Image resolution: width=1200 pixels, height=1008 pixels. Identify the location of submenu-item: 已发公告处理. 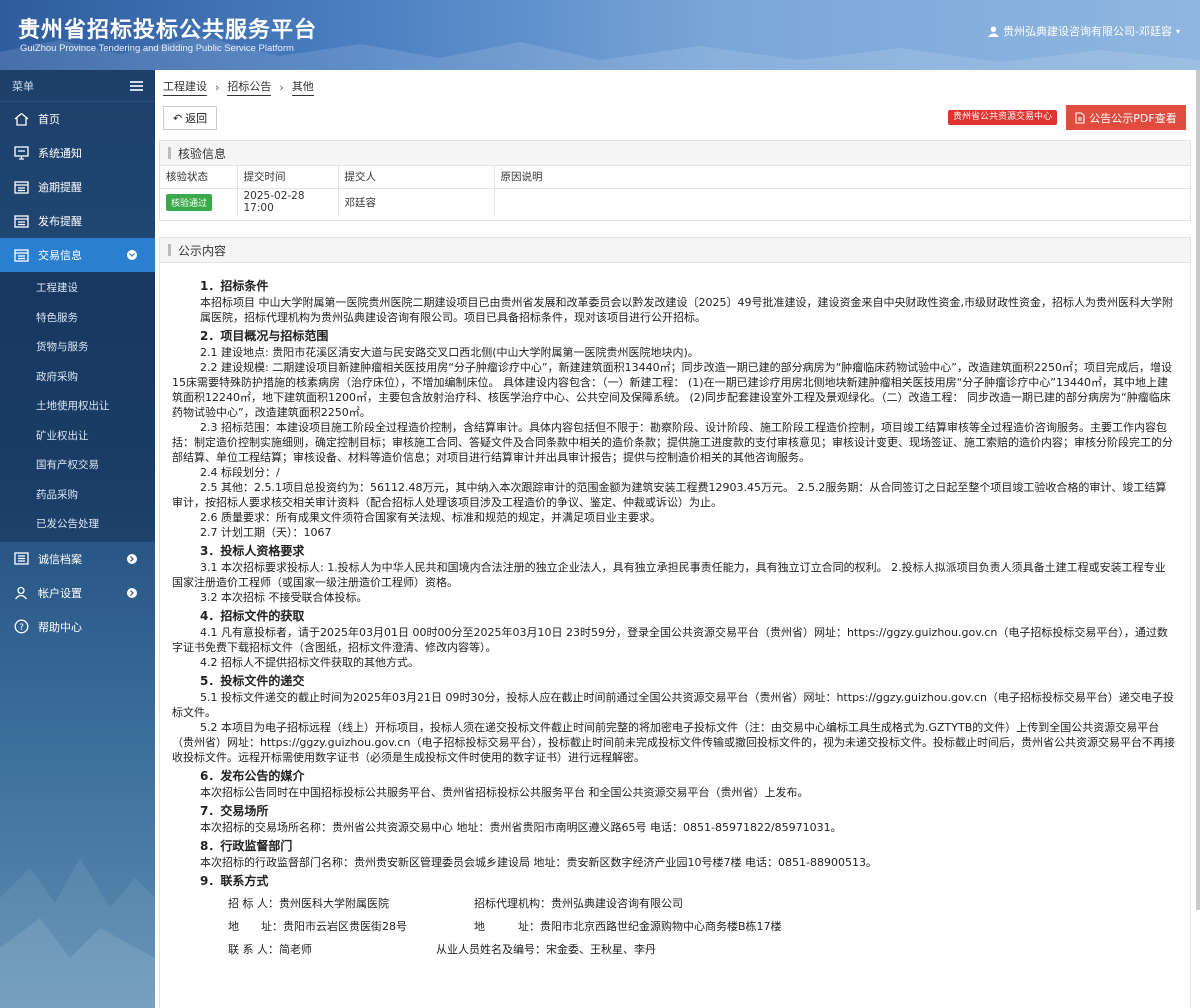
(77, 525).